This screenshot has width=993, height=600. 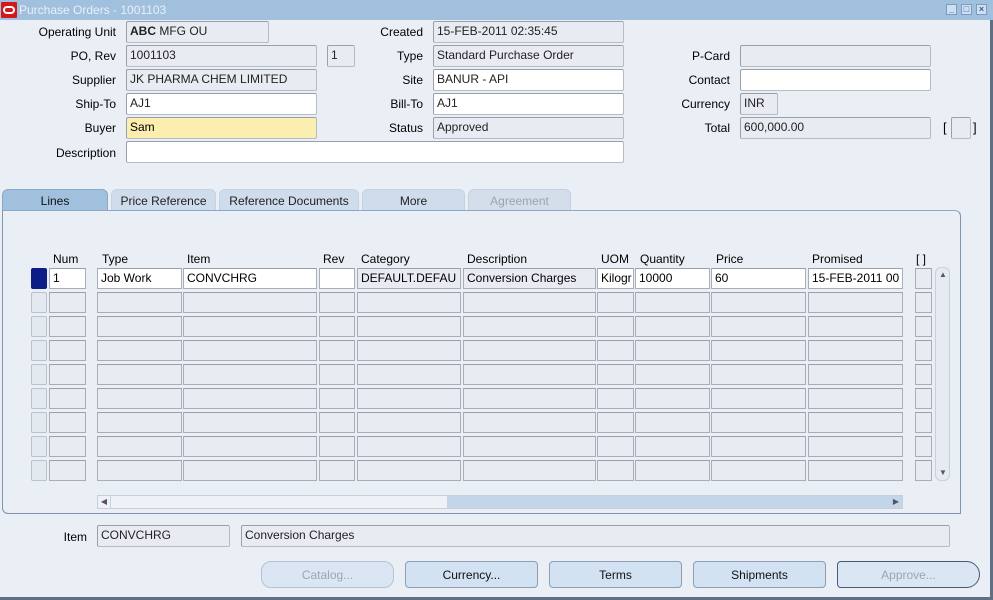 What do you see at coordinates (528, 128) in the screenshot?
I see `status-field: Approved` at bounding box center [528, 128].